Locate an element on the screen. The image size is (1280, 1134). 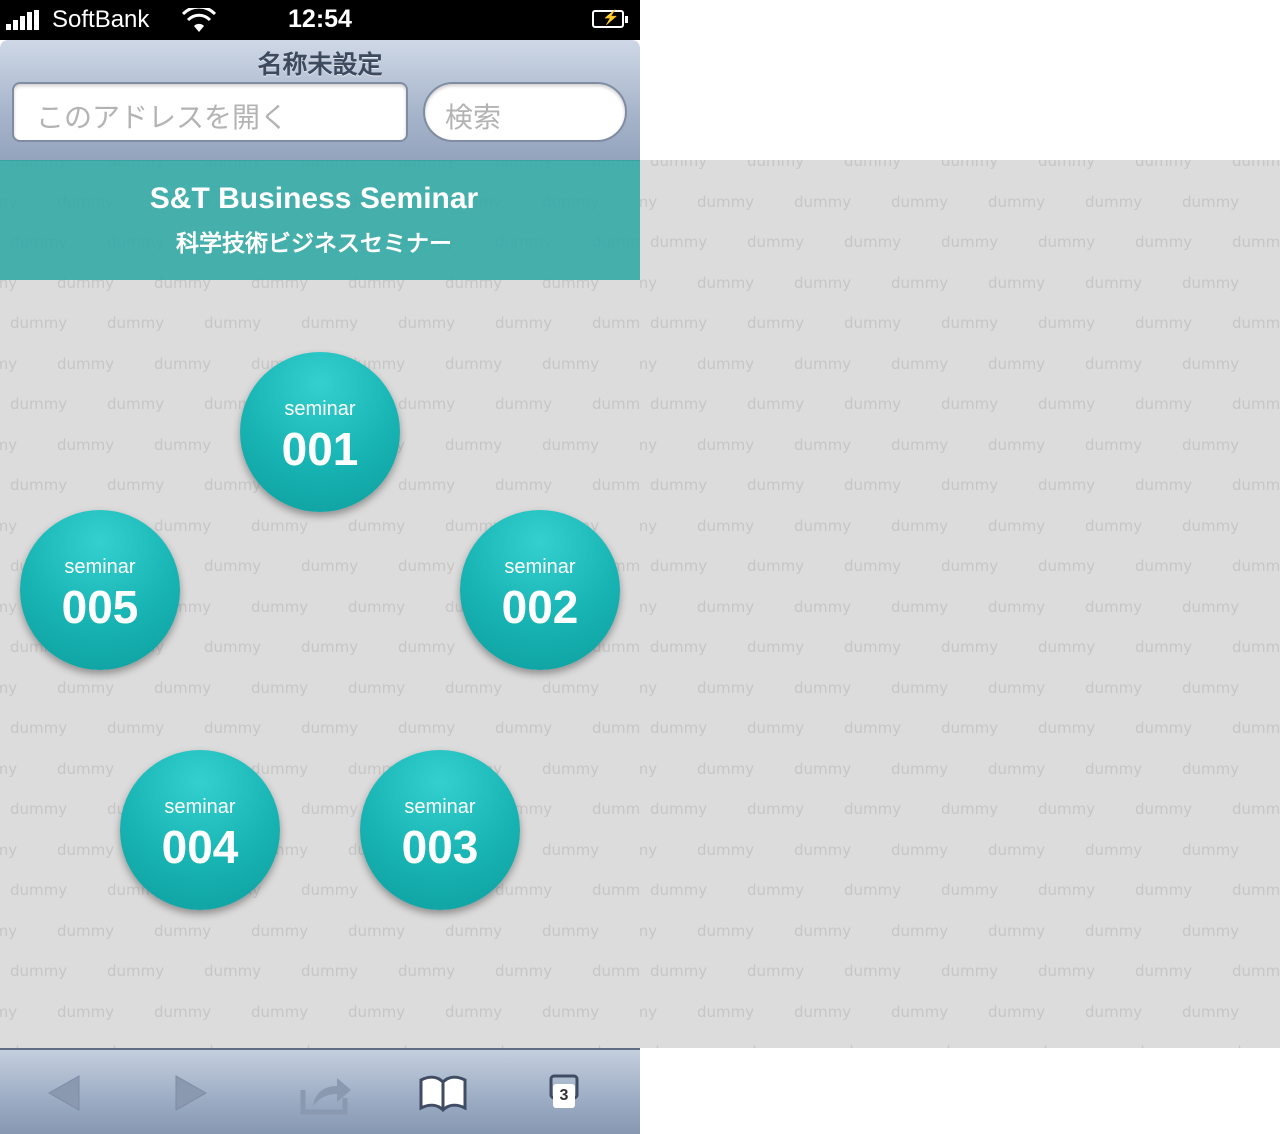
back-arrow-icon is located at coordinates (63, 1093).